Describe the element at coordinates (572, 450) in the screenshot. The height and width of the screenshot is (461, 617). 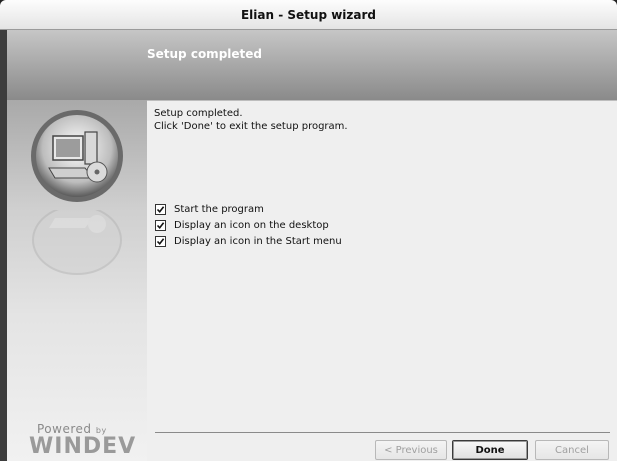
I see `cancel-button: Cancel` at that location.